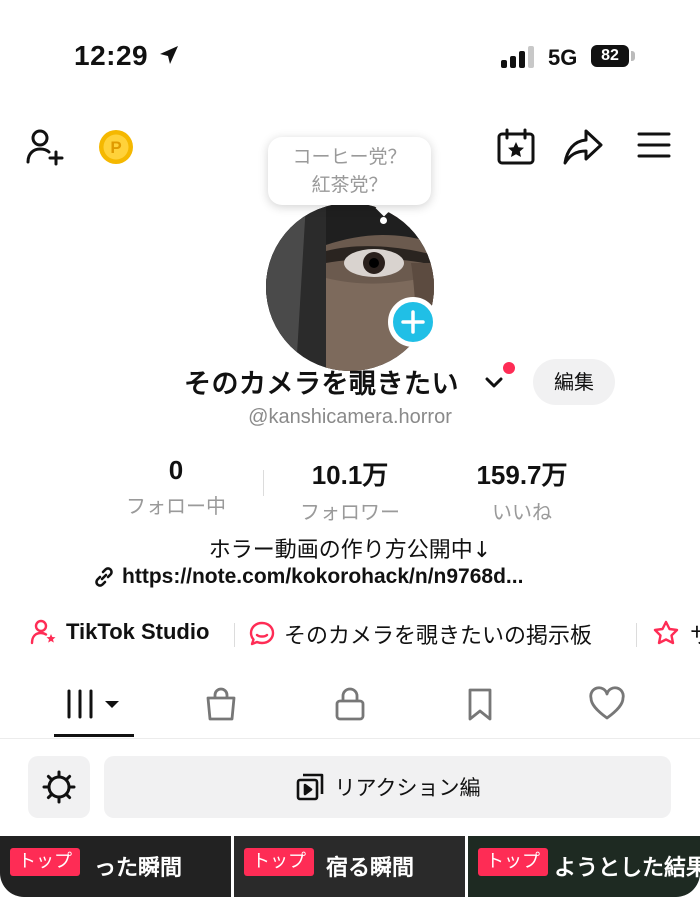 This screenshot has width=700, height=897. I want to click on display-name: そのカメラを覗きたい, so click(321, 381).